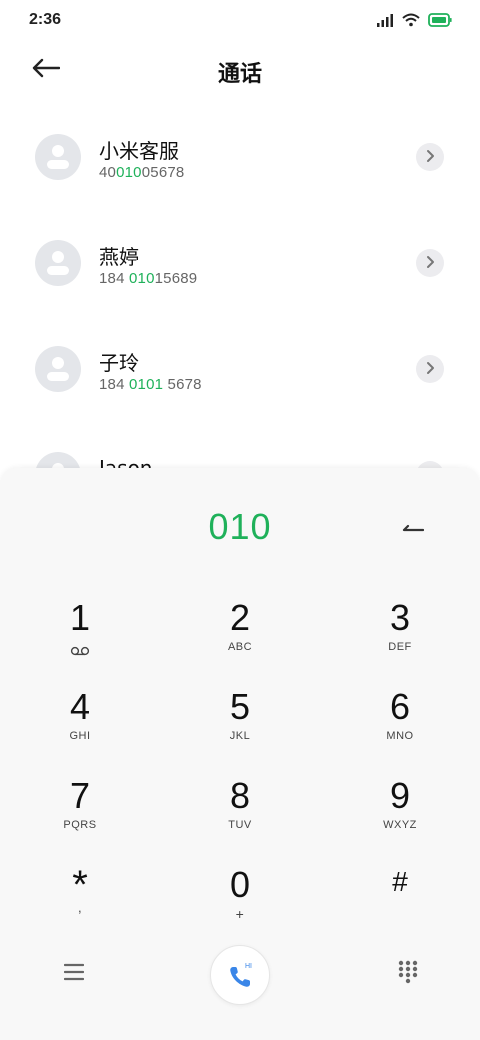 The width and height of the screenshot is (480, 1040). What do you see at coordinates (80, 617) in the screenshot?
I see `key-digit: 1` at bounding box center [80, 617].